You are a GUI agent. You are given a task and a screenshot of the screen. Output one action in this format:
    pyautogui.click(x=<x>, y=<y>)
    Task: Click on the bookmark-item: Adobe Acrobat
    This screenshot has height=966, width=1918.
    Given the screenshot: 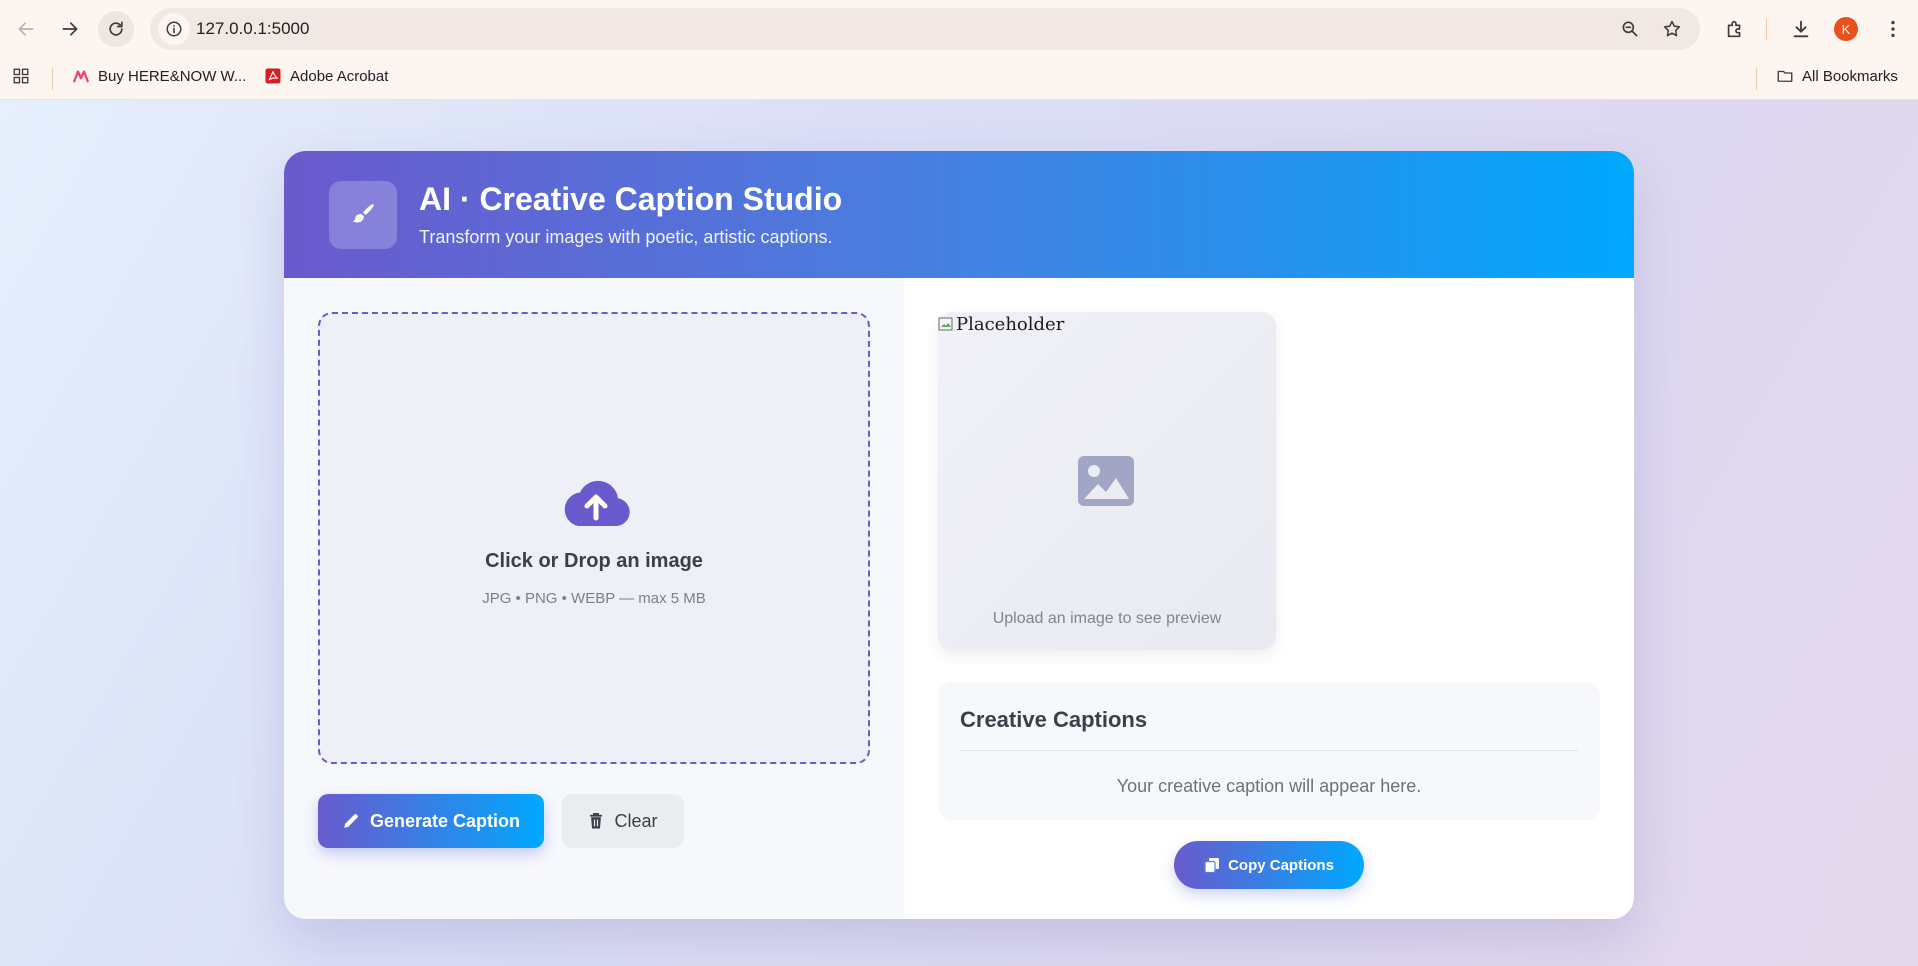 What is the action you would take?
    pyautogui.click(x=326, y=76)
    